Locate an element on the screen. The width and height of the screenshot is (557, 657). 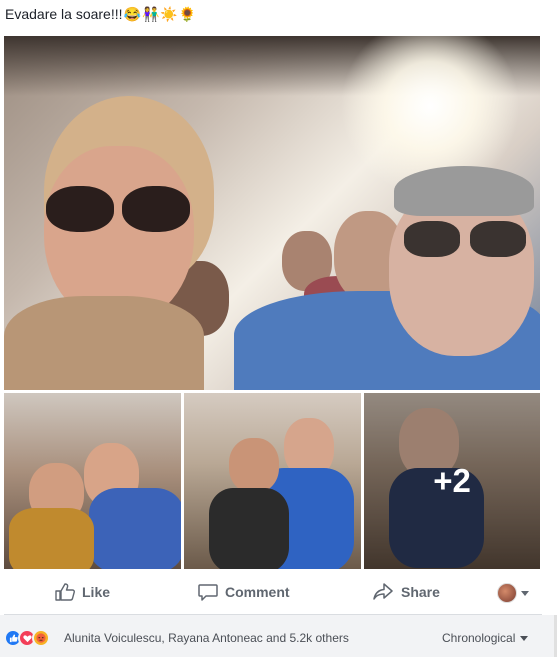
reaction-icons is located at coordinates (27, 638).